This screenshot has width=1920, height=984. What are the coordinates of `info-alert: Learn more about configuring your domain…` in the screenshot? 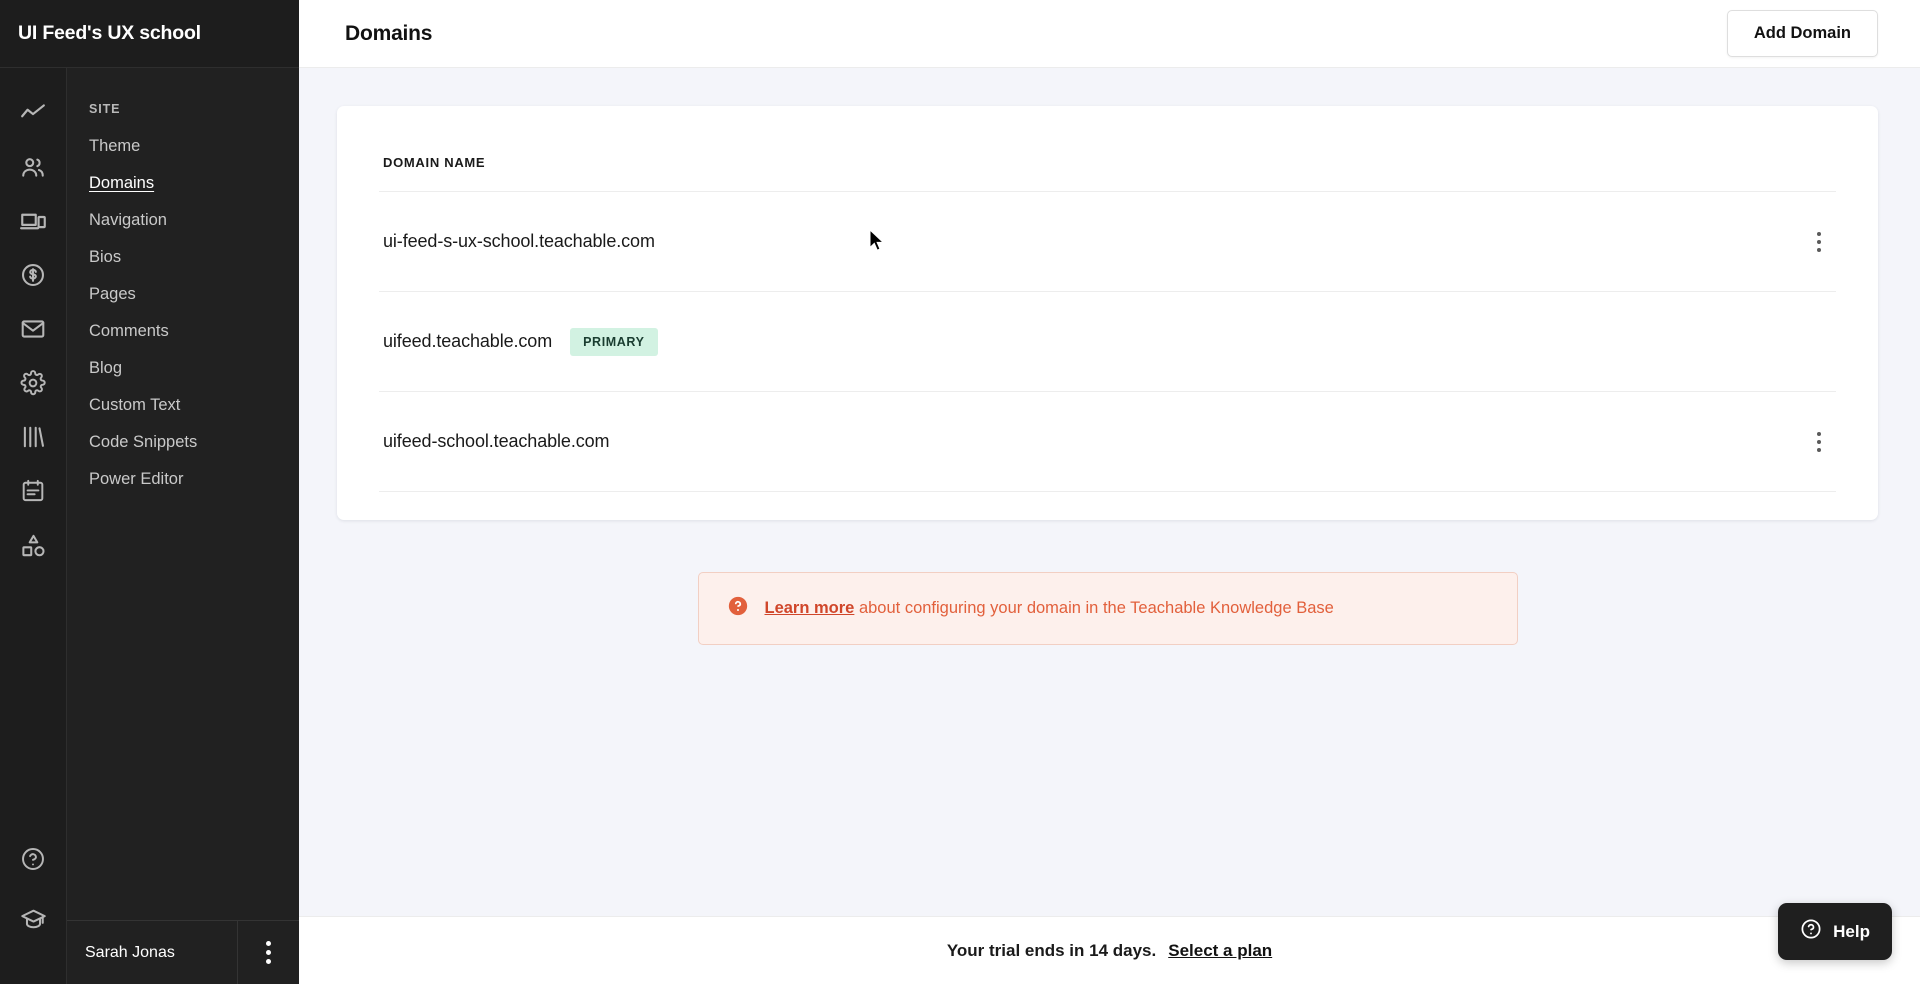 It's located at (1107, 608).